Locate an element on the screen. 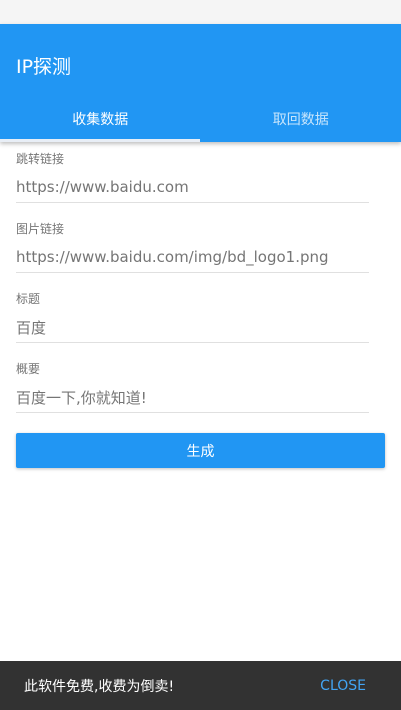 The height and width of the screenshot is (710, 401). tab-retrieve-data: 取回数据 is located at coordinates (301, 119).